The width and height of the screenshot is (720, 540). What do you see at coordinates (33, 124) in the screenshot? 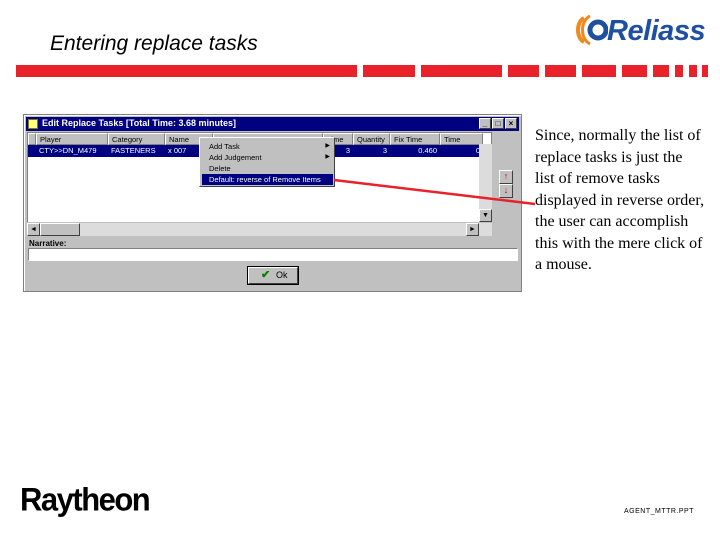
I see `window-app-icon` at bounding box center [33, 124].